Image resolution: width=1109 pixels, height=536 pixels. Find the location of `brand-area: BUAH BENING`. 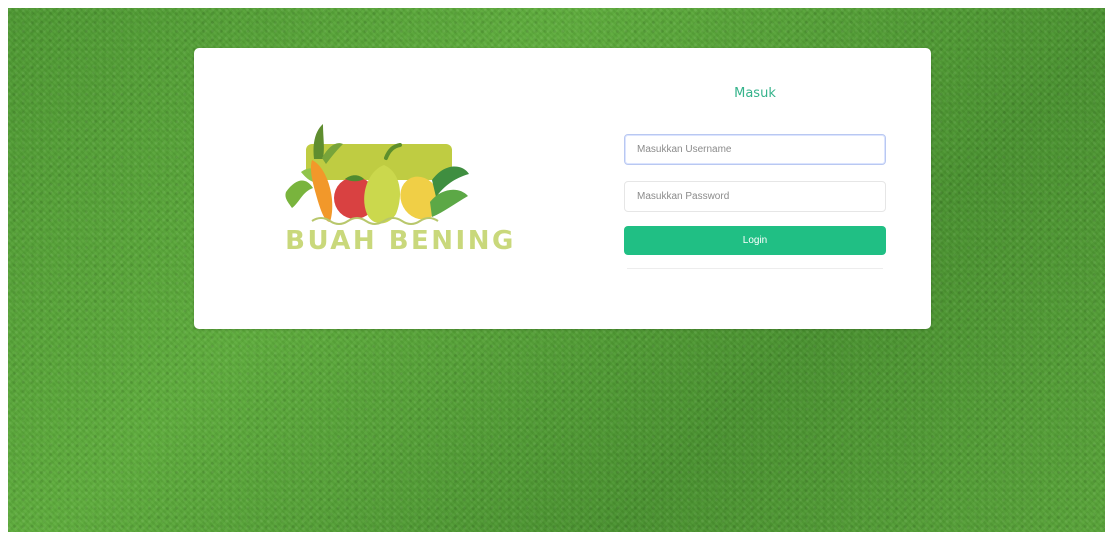

brand-area: BUAH BENING is located at coordinates (399, 195).